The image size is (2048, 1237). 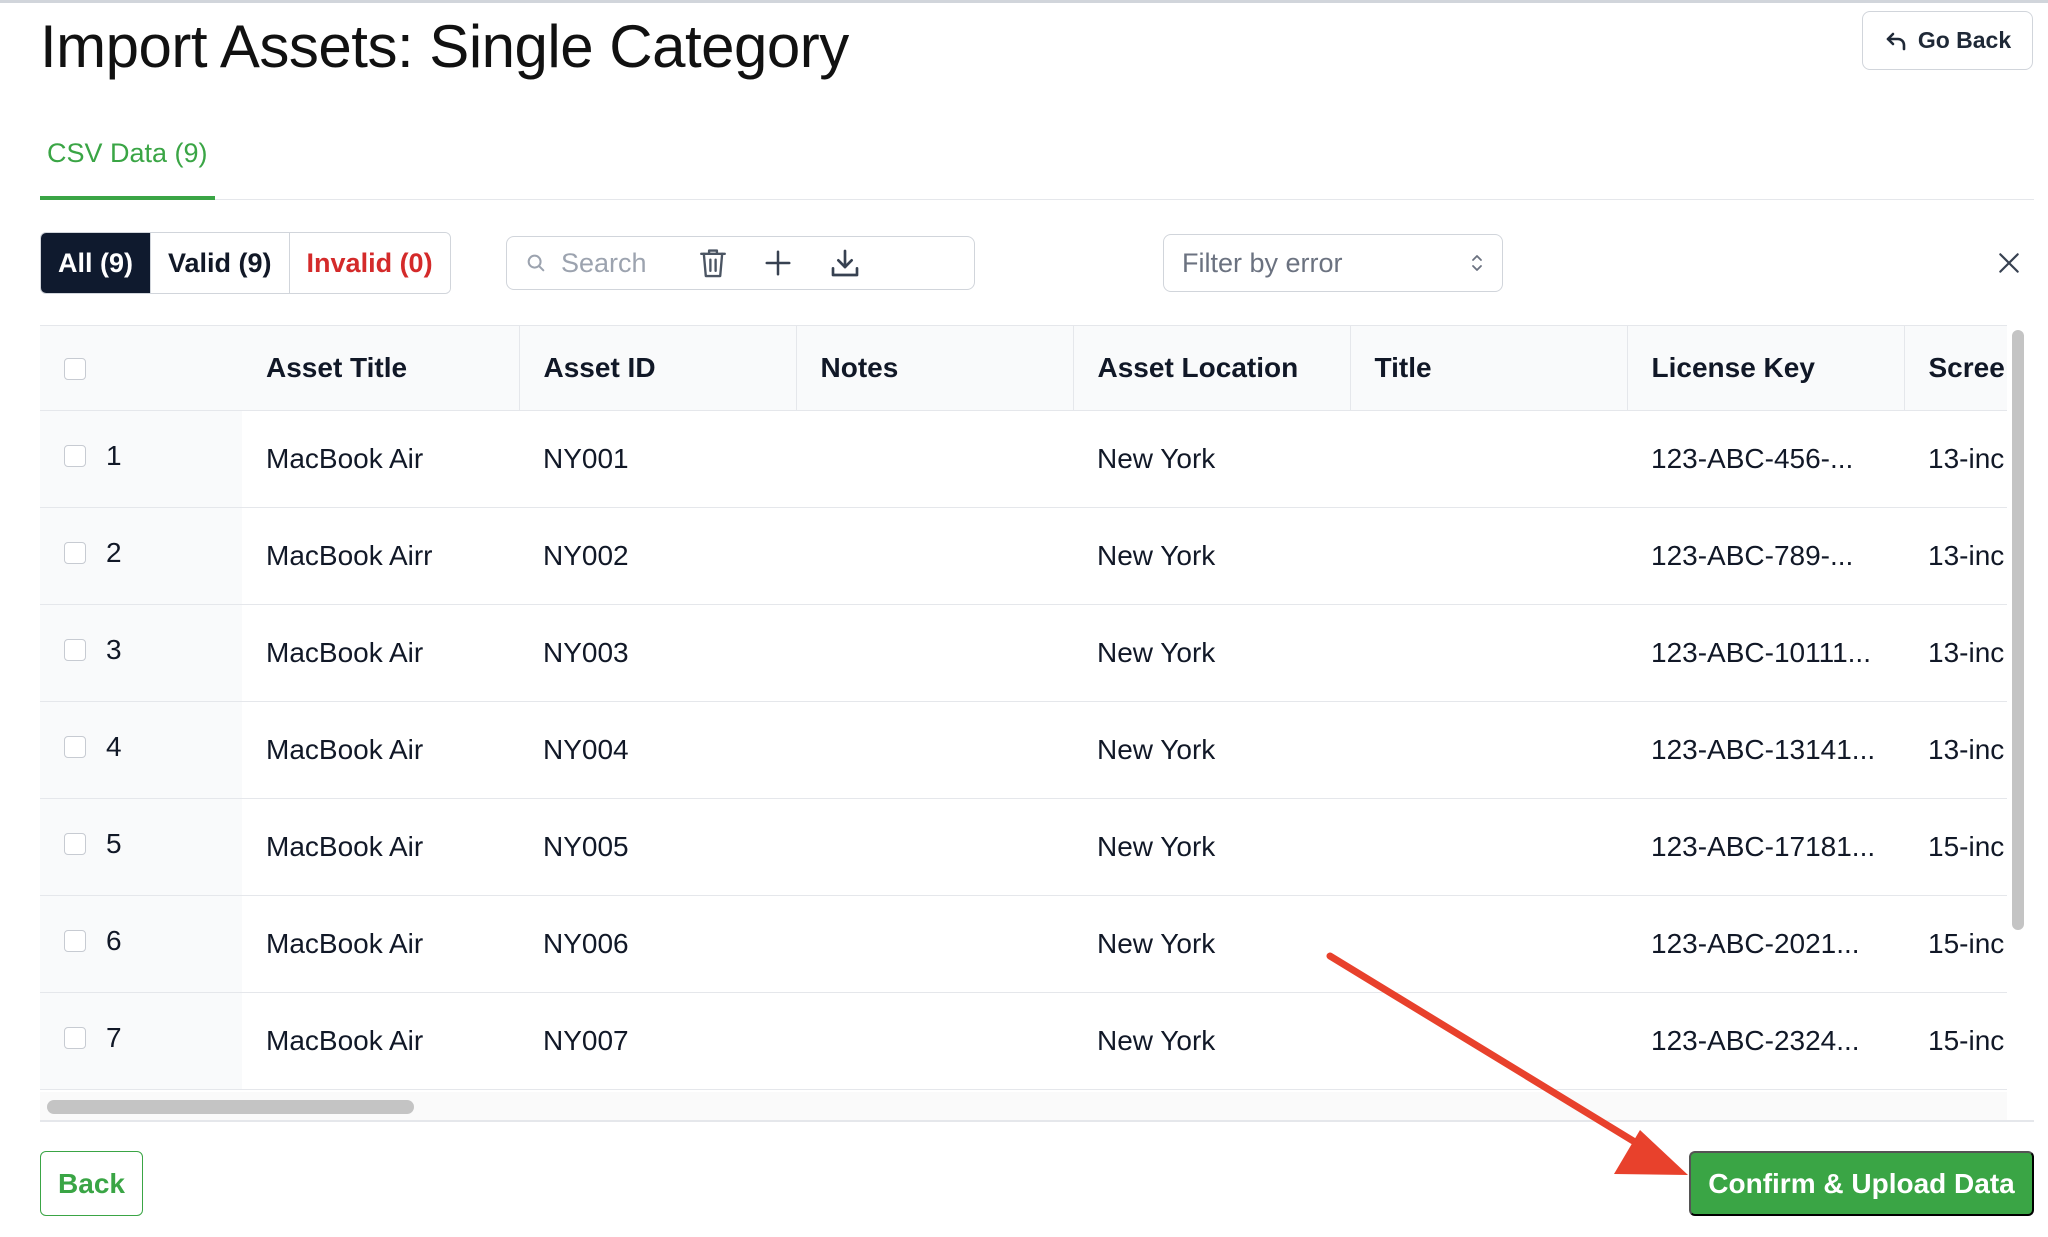 What do you see at coordinates (369, 263) in the screenshot?
I see `segment-invalid: Invalid (0)` at bounding box center [369, 263].